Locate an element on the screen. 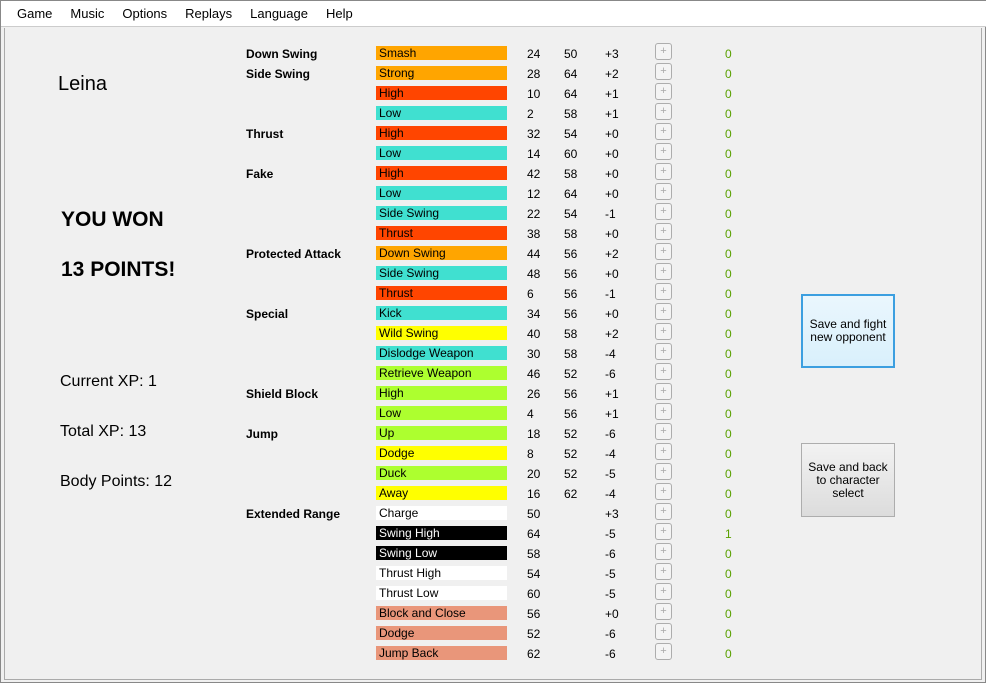 The height and width of the screenshot is (683, 986). move-row: Extended Range Charge 50 +3 + 0 is located at coordinates (381, 512).